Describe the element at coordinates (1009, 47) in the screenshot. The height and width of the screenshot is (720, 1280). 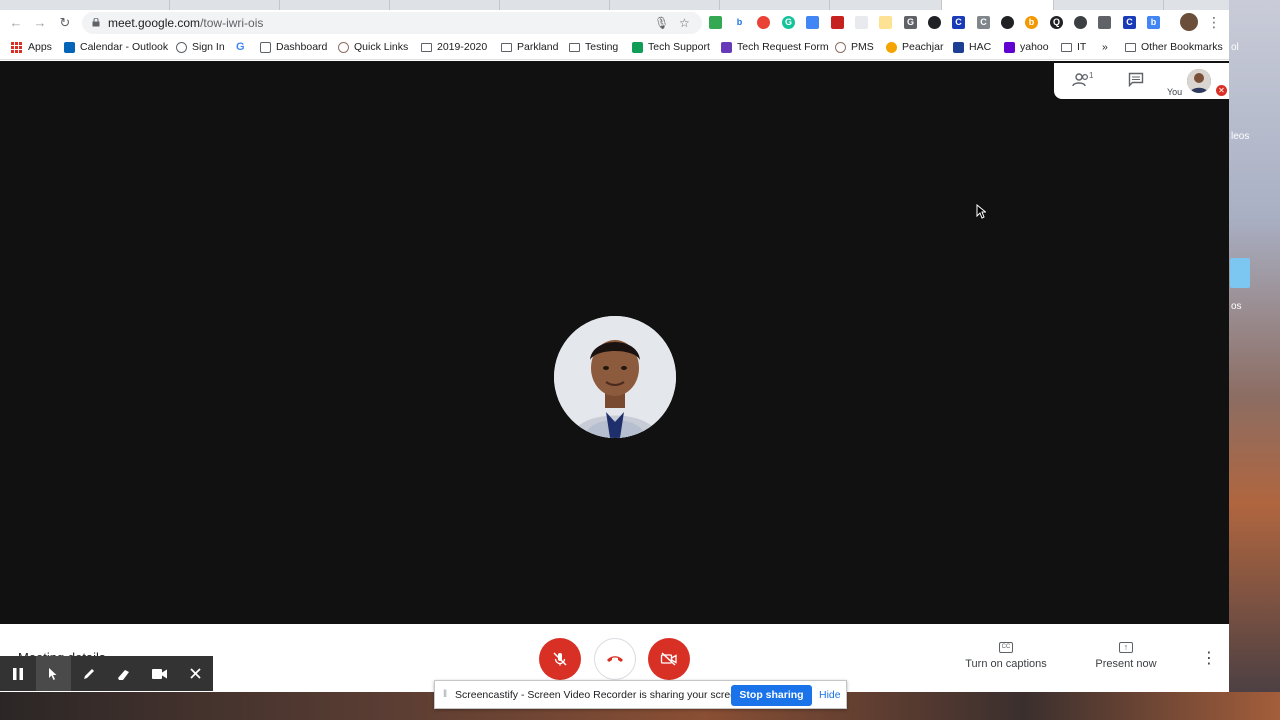
I see `yahoo-icon` at that location.